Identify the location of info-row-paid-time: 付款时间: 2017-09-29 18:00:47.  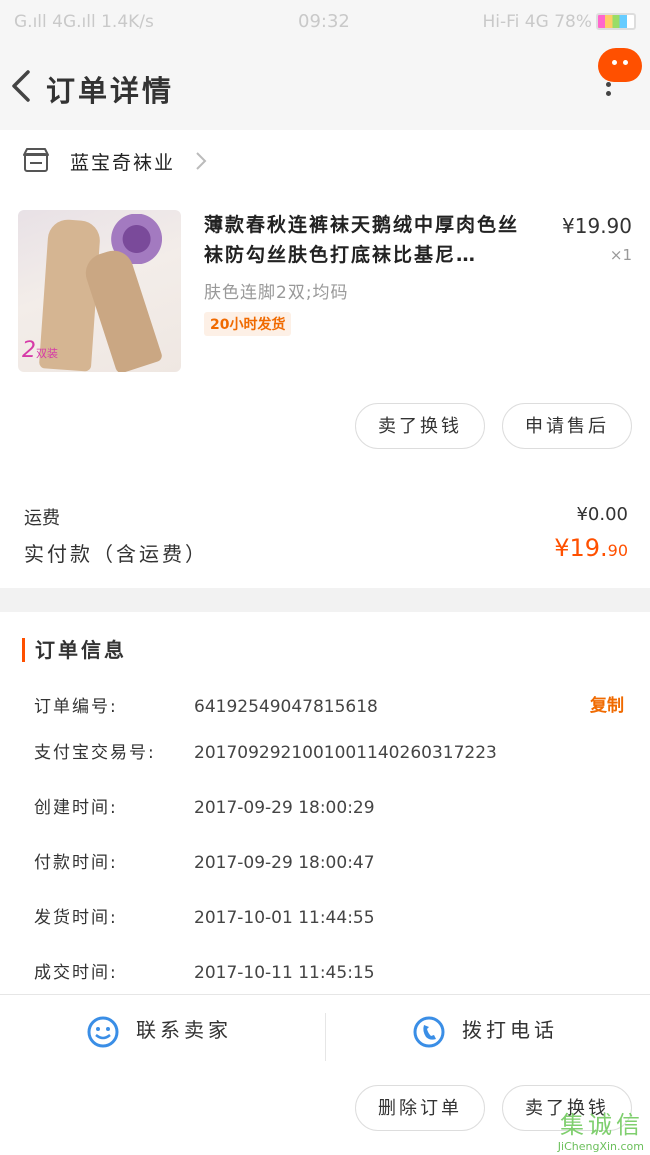
(204, 863).